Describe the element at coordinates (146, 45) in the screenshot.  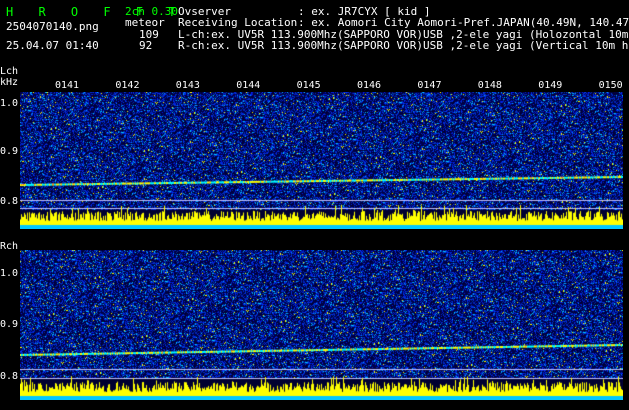
I see `rch-meteor-count: 92` at that location.